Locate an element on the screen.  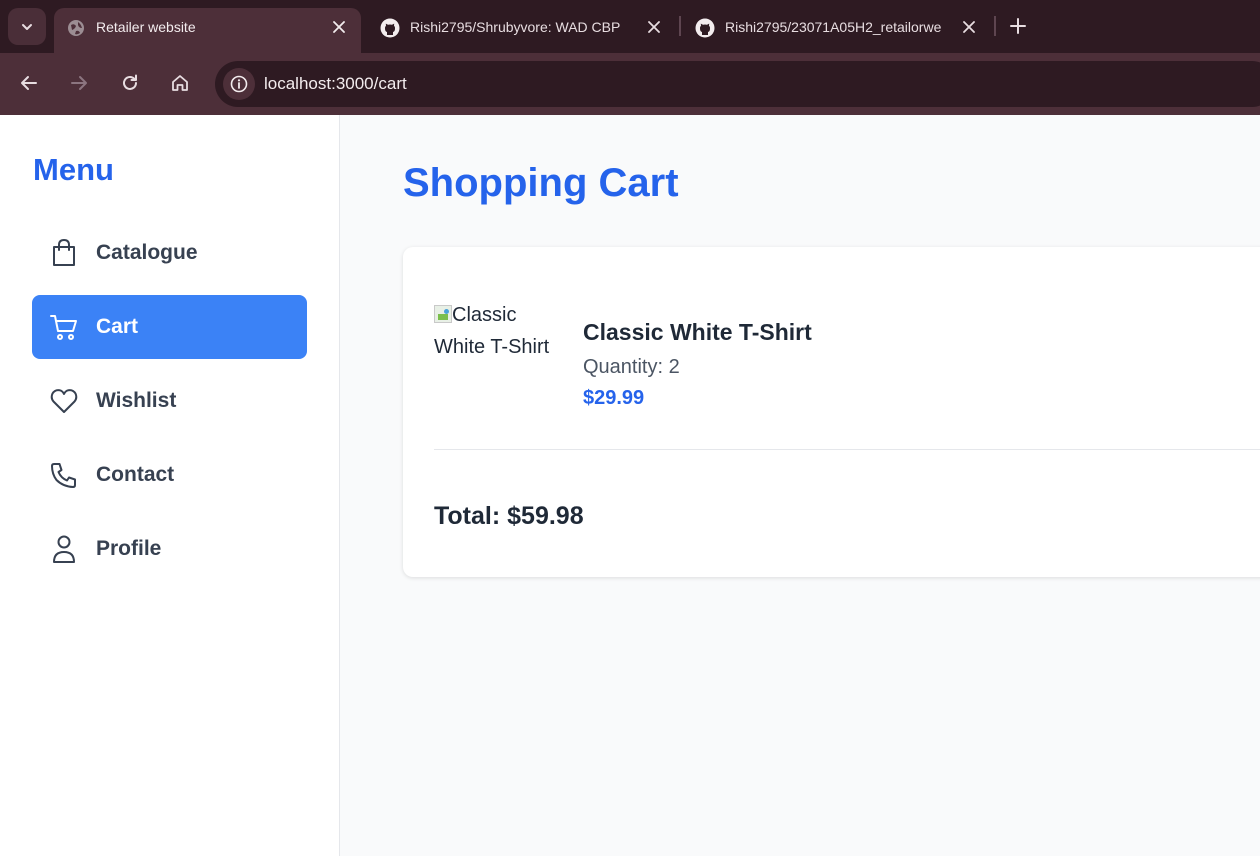
arrow-left-icon is located at coordinates (29, 83).